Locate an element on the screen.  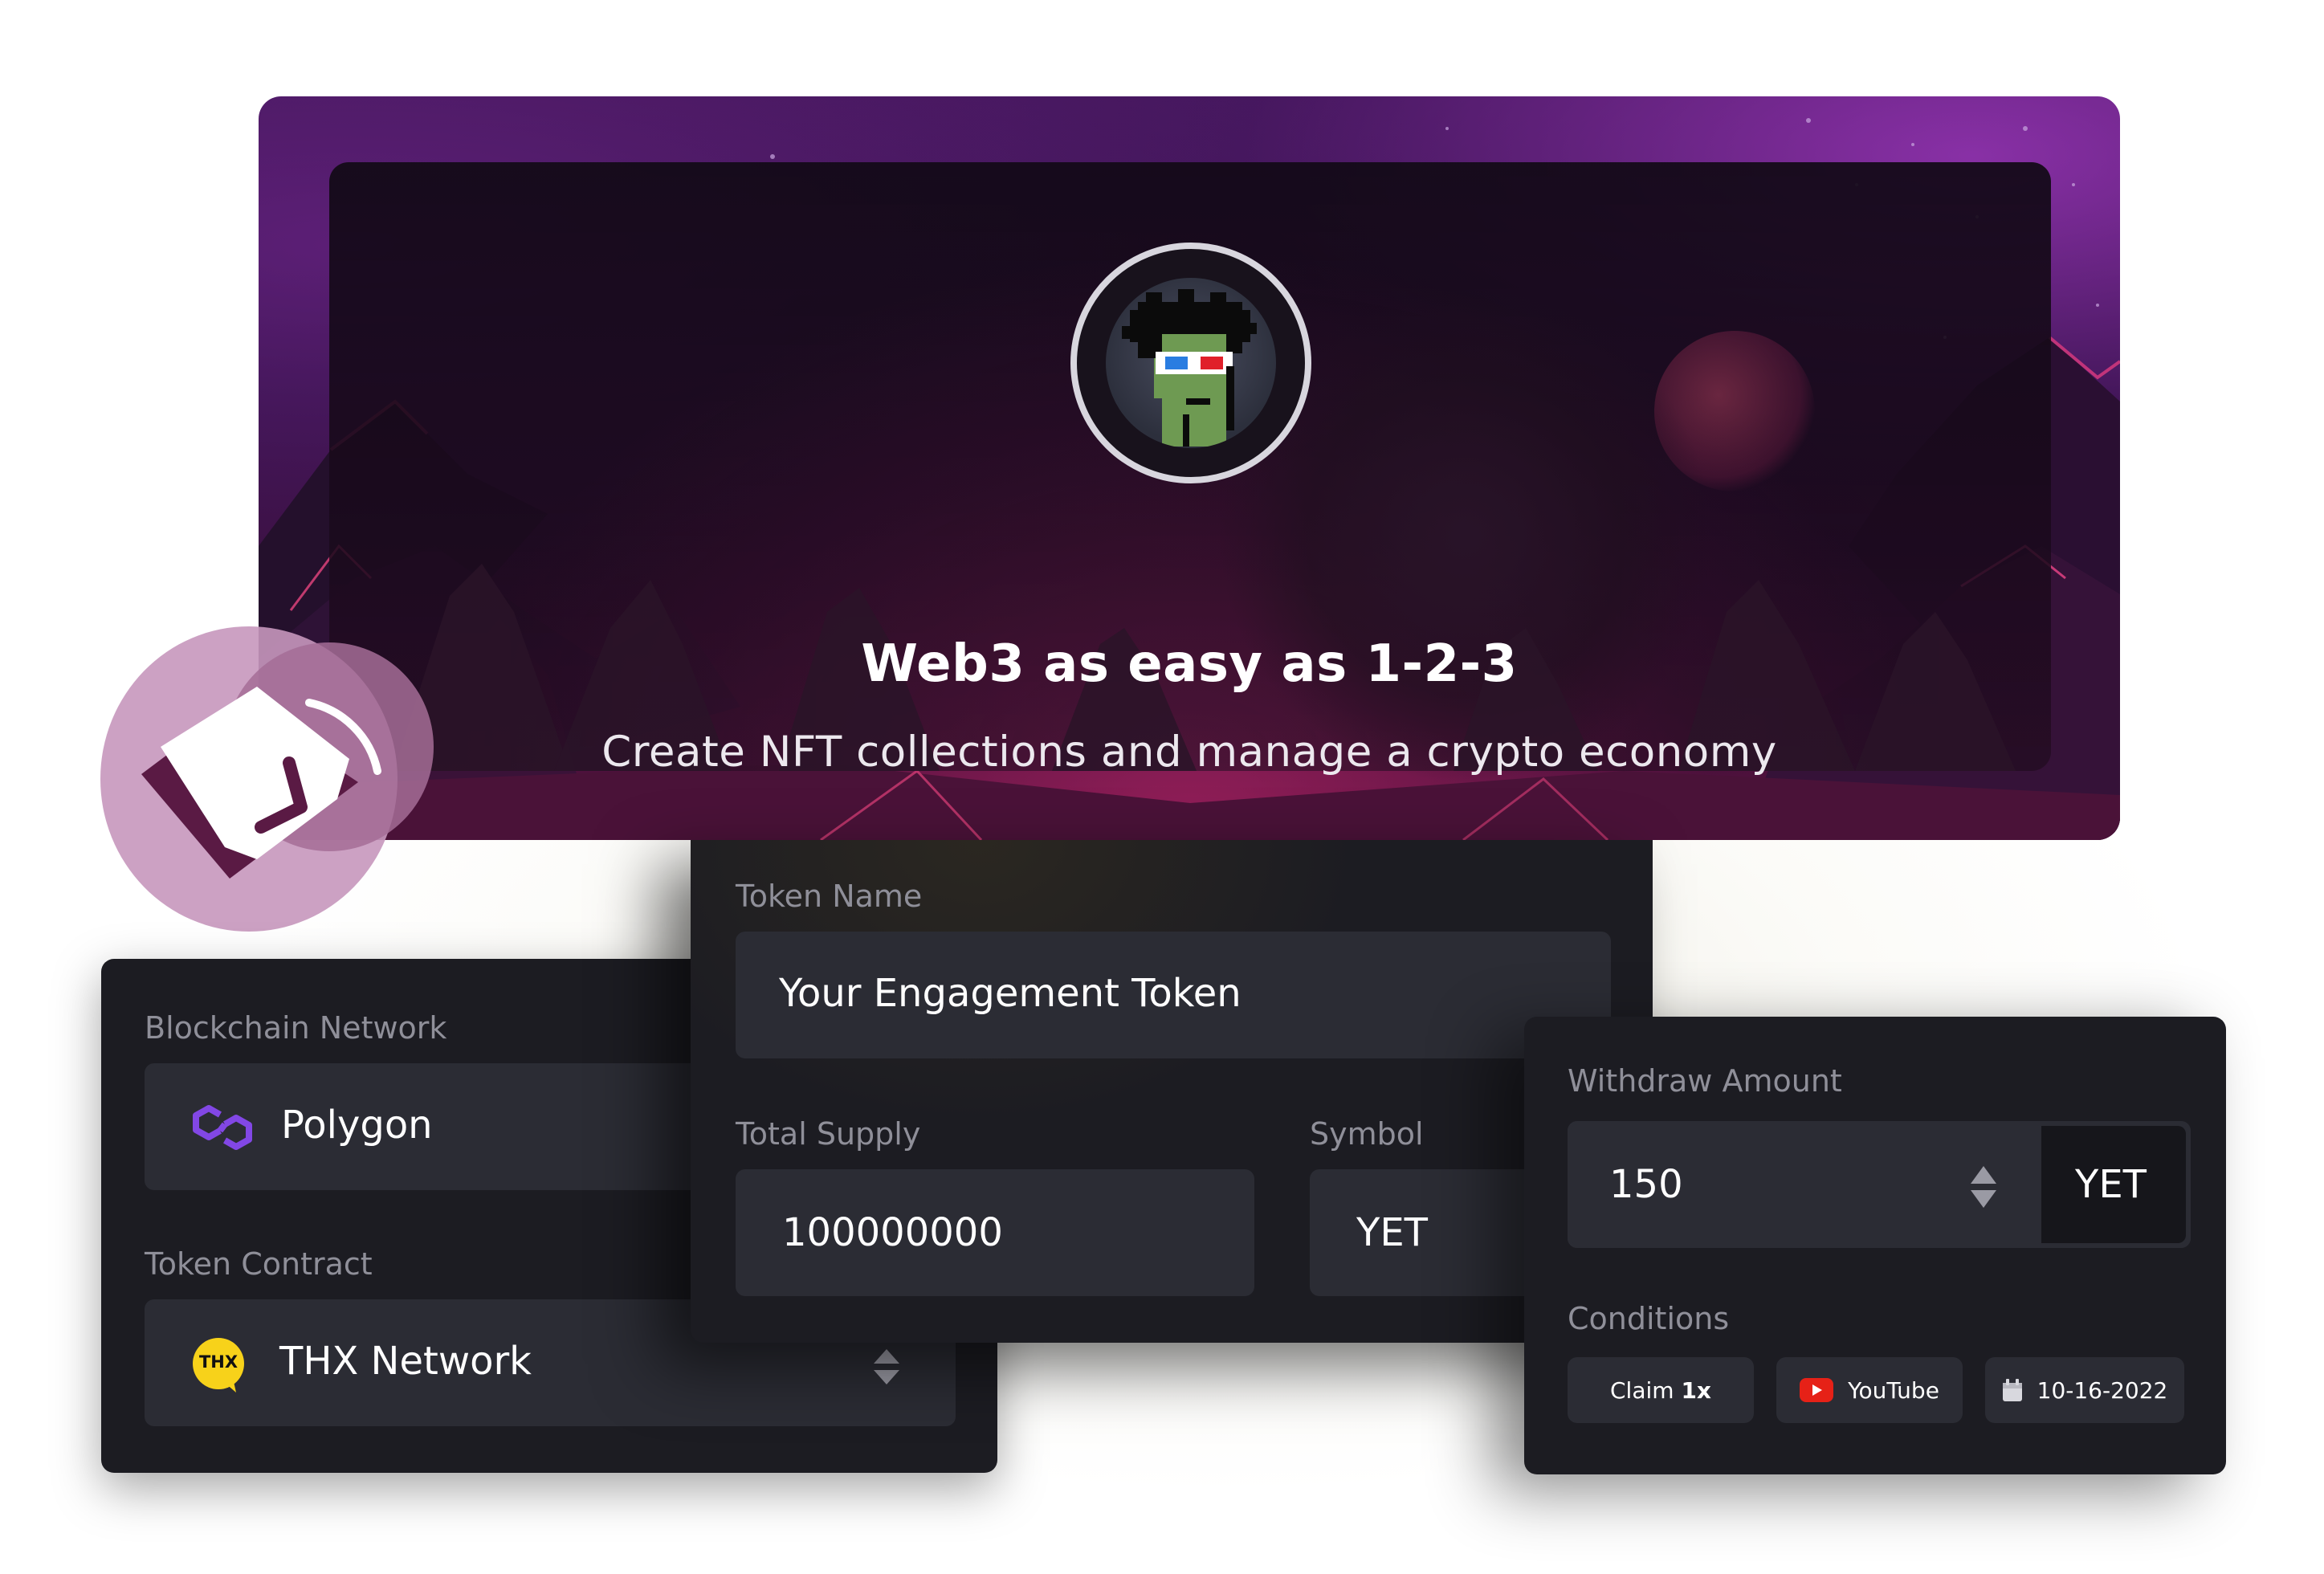
withdraw-unit: YET is located at coordinates (2111, 1184).